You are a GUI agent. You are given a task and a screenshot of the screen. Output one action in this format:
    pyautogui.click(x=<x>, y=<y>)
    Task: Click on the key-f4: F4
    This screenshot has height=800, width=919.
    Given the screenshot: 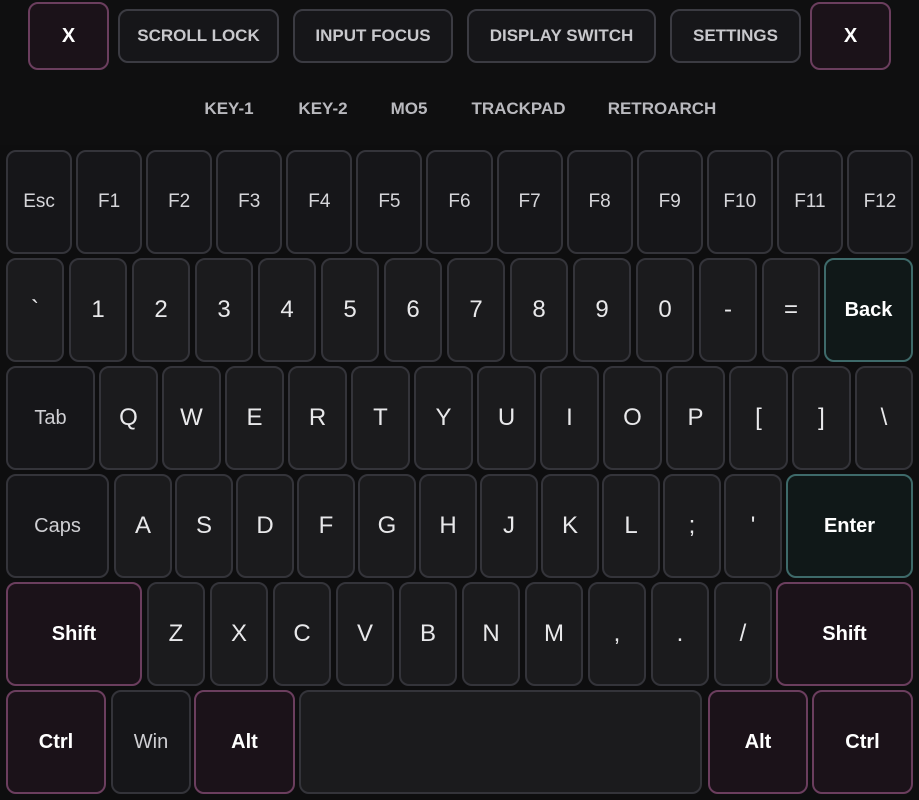 What is the action you would take?
    pyautogui.click(x=319, y=202)
    